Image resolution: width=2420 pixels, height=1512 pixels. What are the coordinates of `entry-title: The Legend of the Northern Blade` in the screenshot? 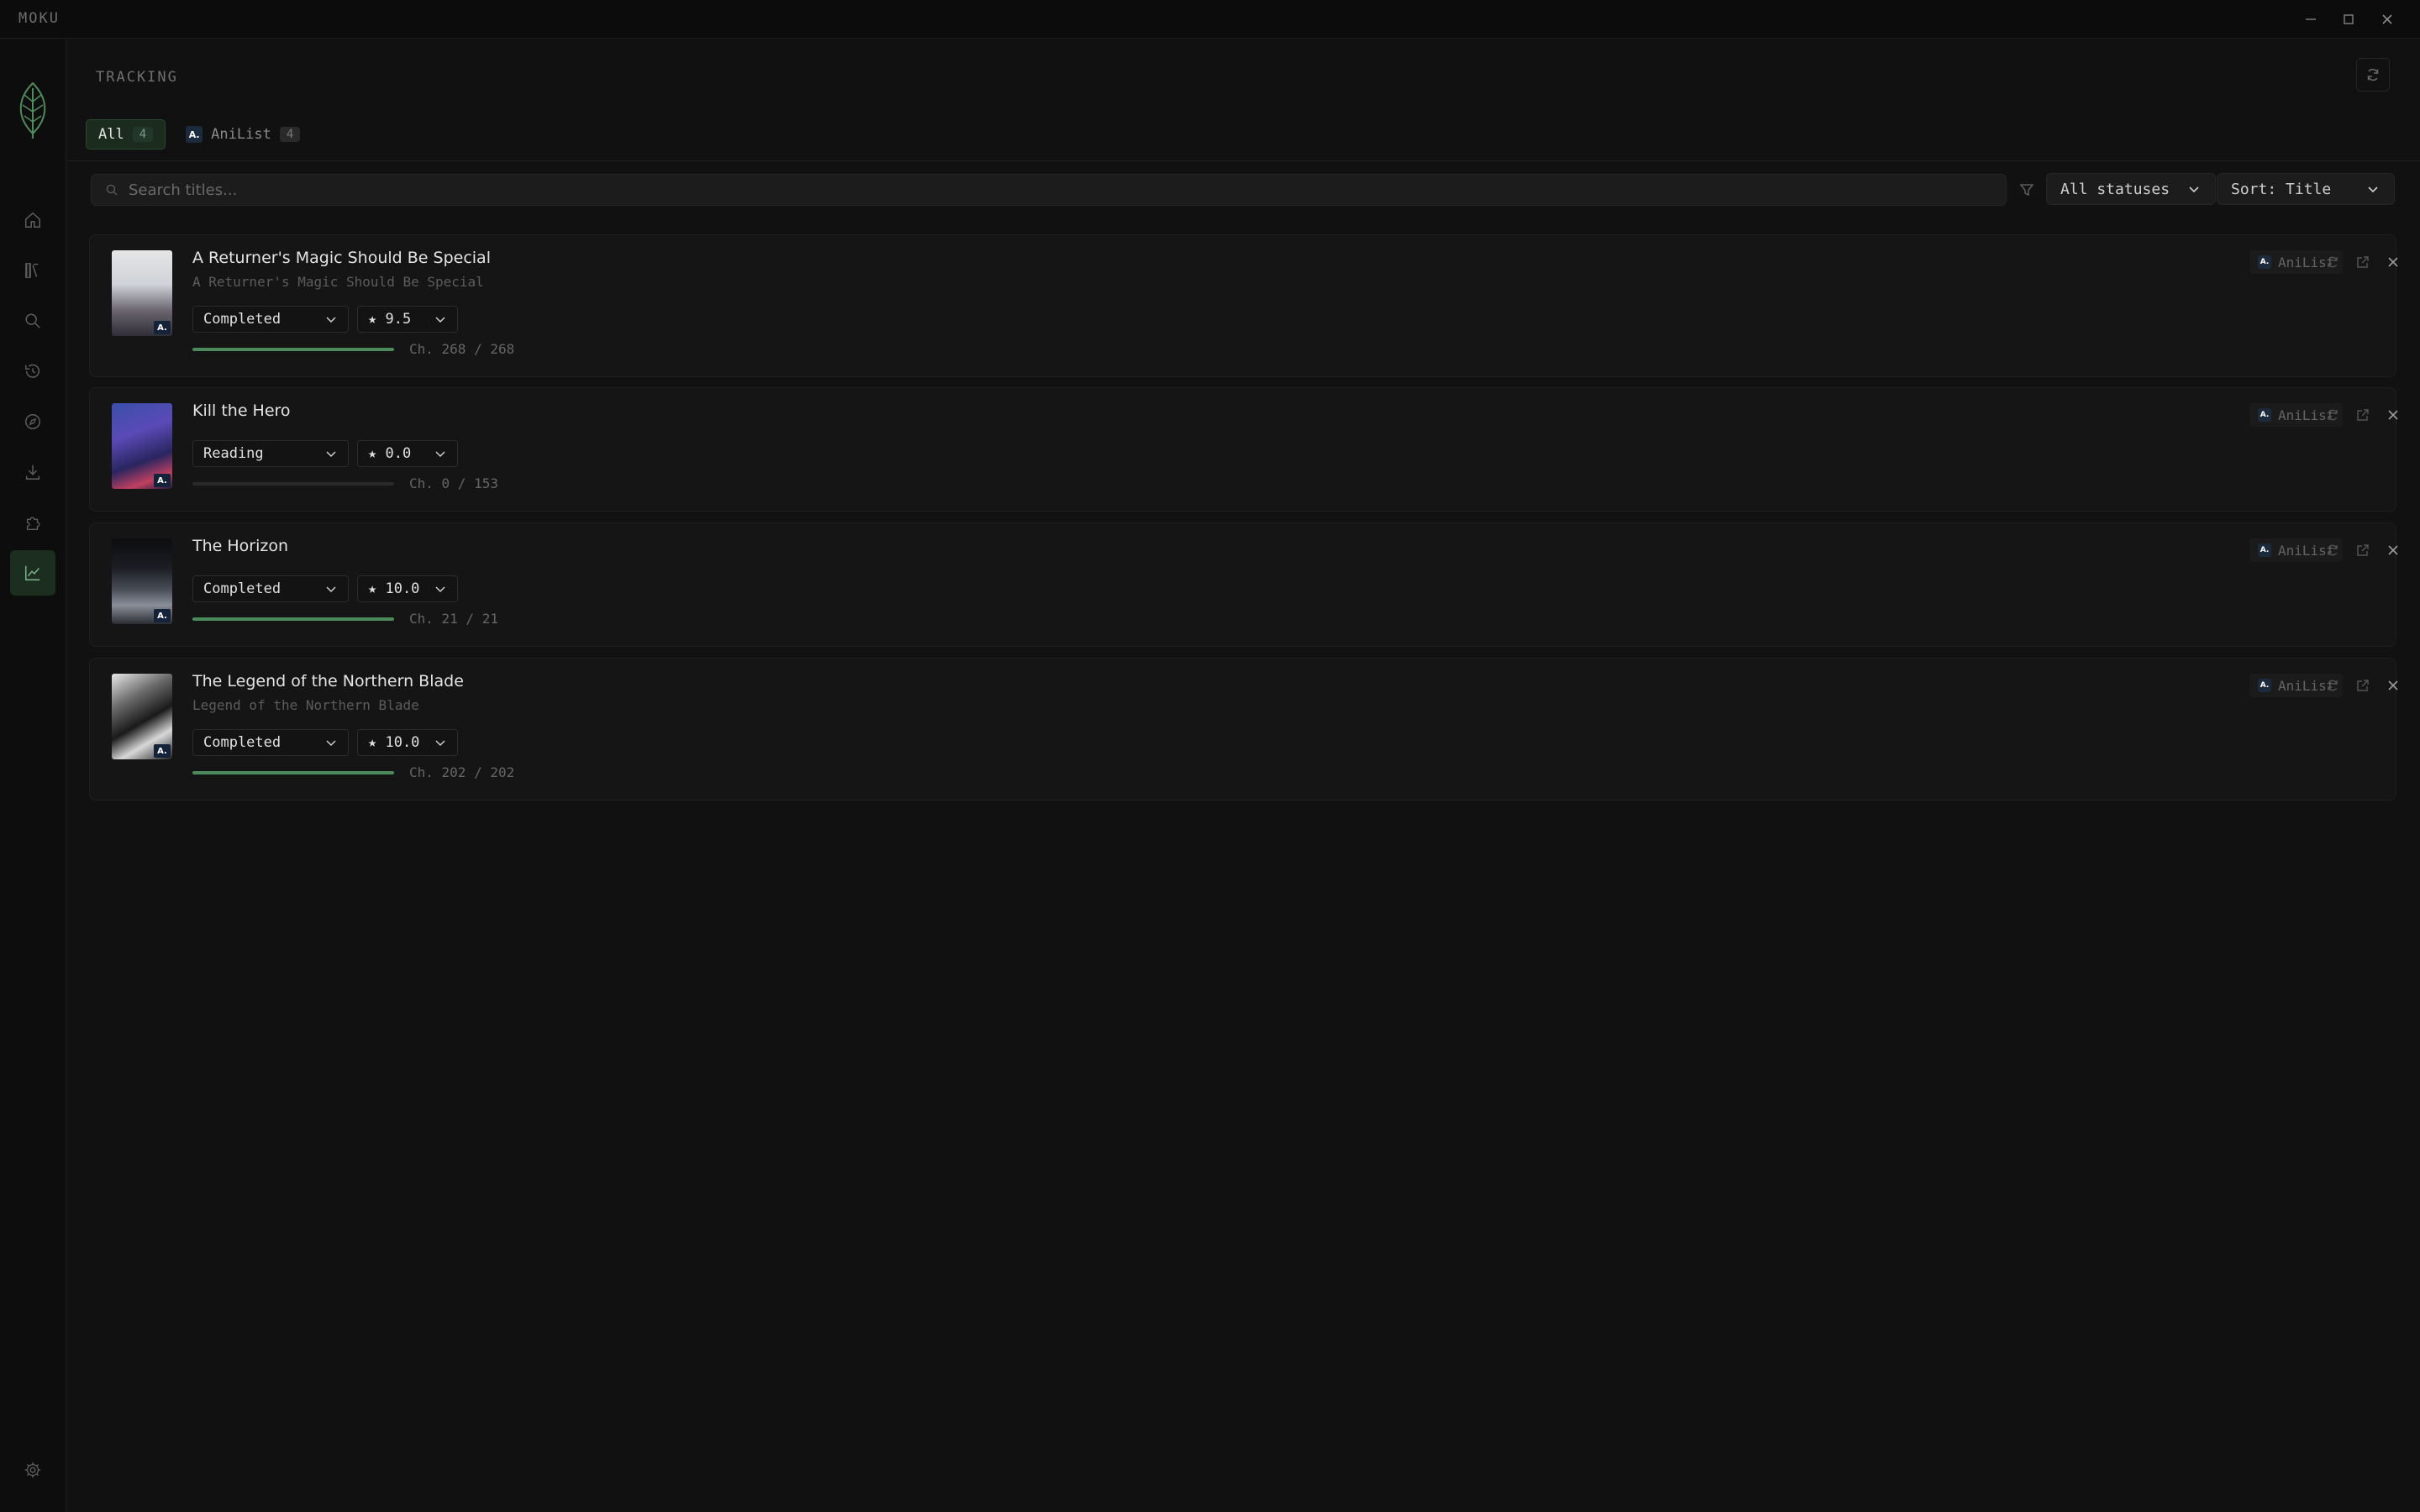 It's located at (328, 681).